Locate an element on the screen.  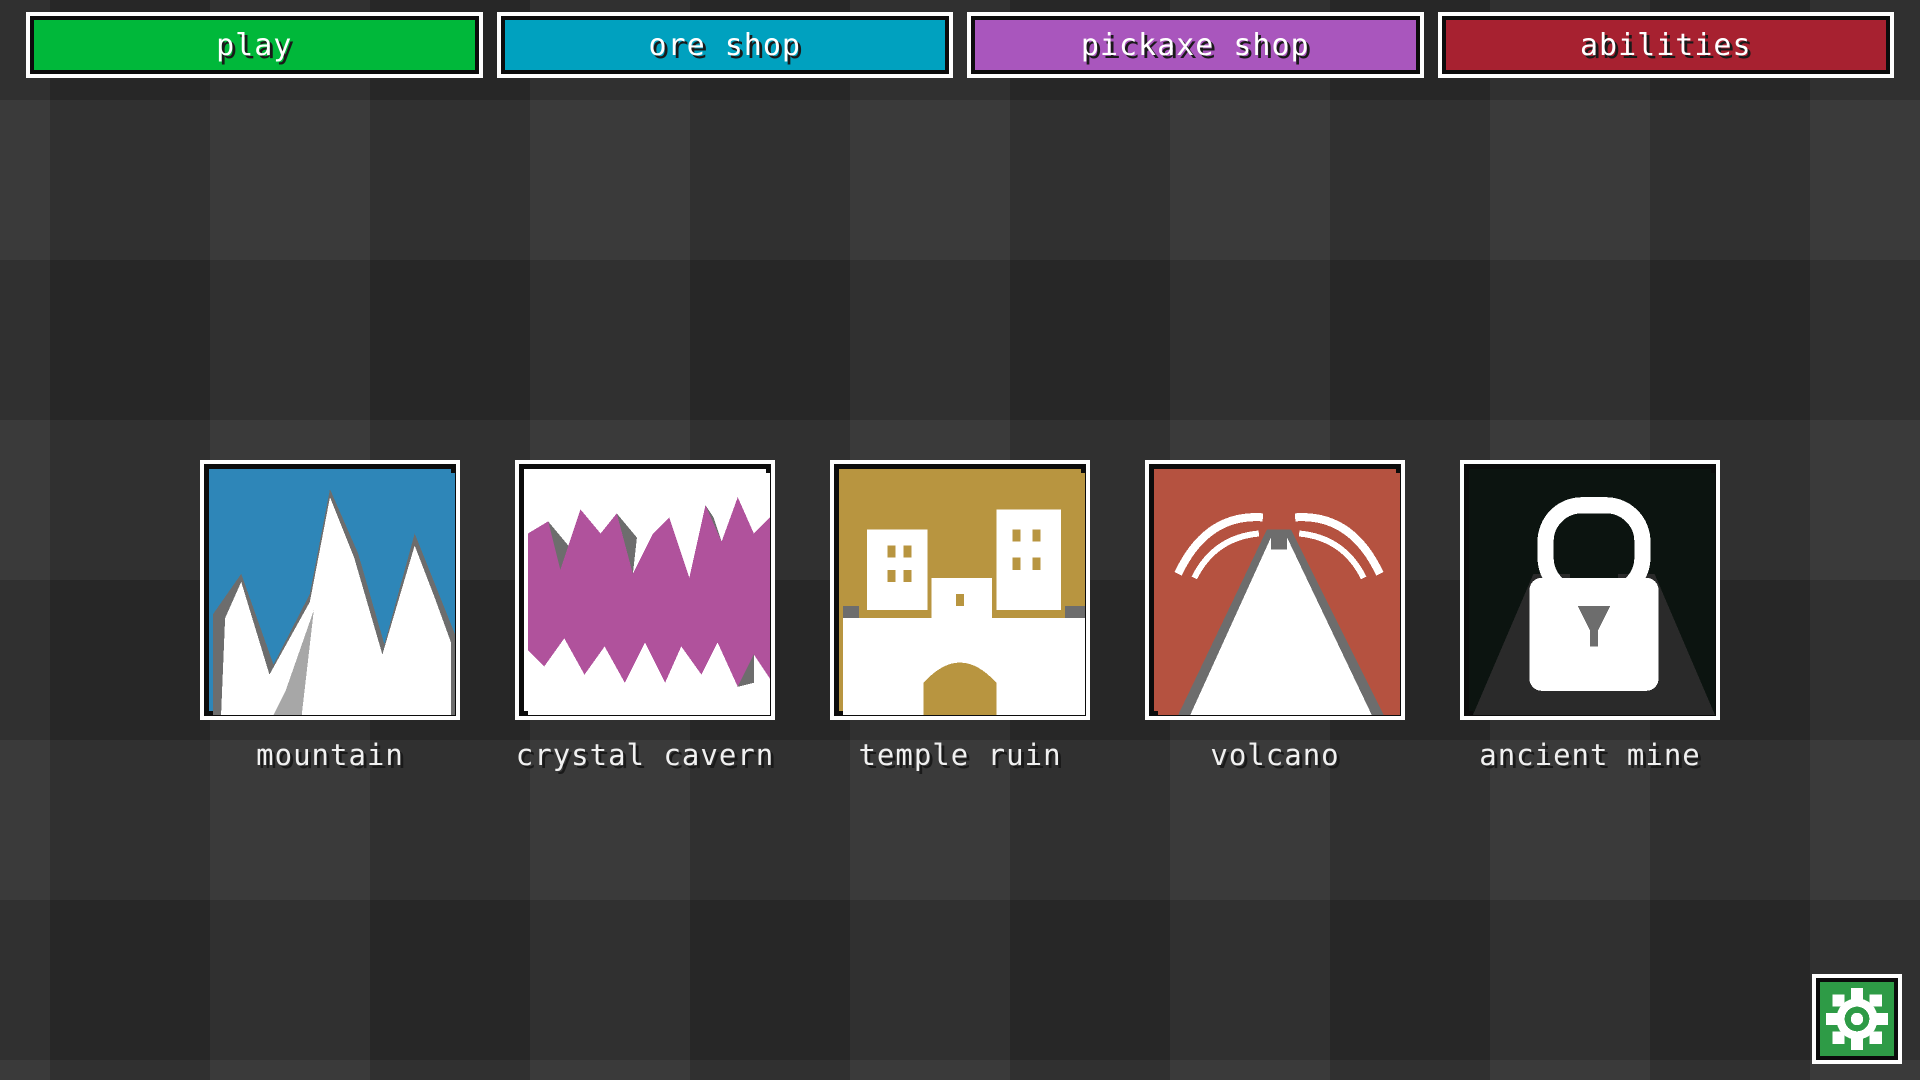
level-label: crystal cavern is located at coordinates (645, 755).